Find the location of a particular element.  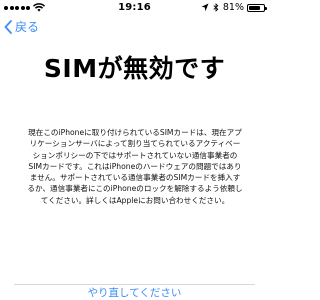

location-icon is located at coordinates (205, 7).